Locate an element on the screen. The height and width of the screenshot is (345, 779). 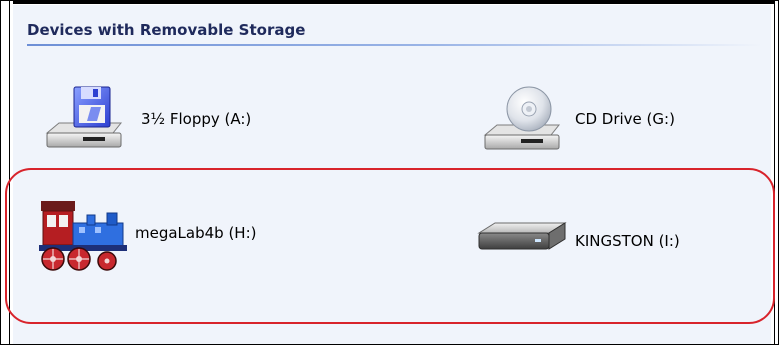
cd-drive-icon is located at coordinates (523, 119).